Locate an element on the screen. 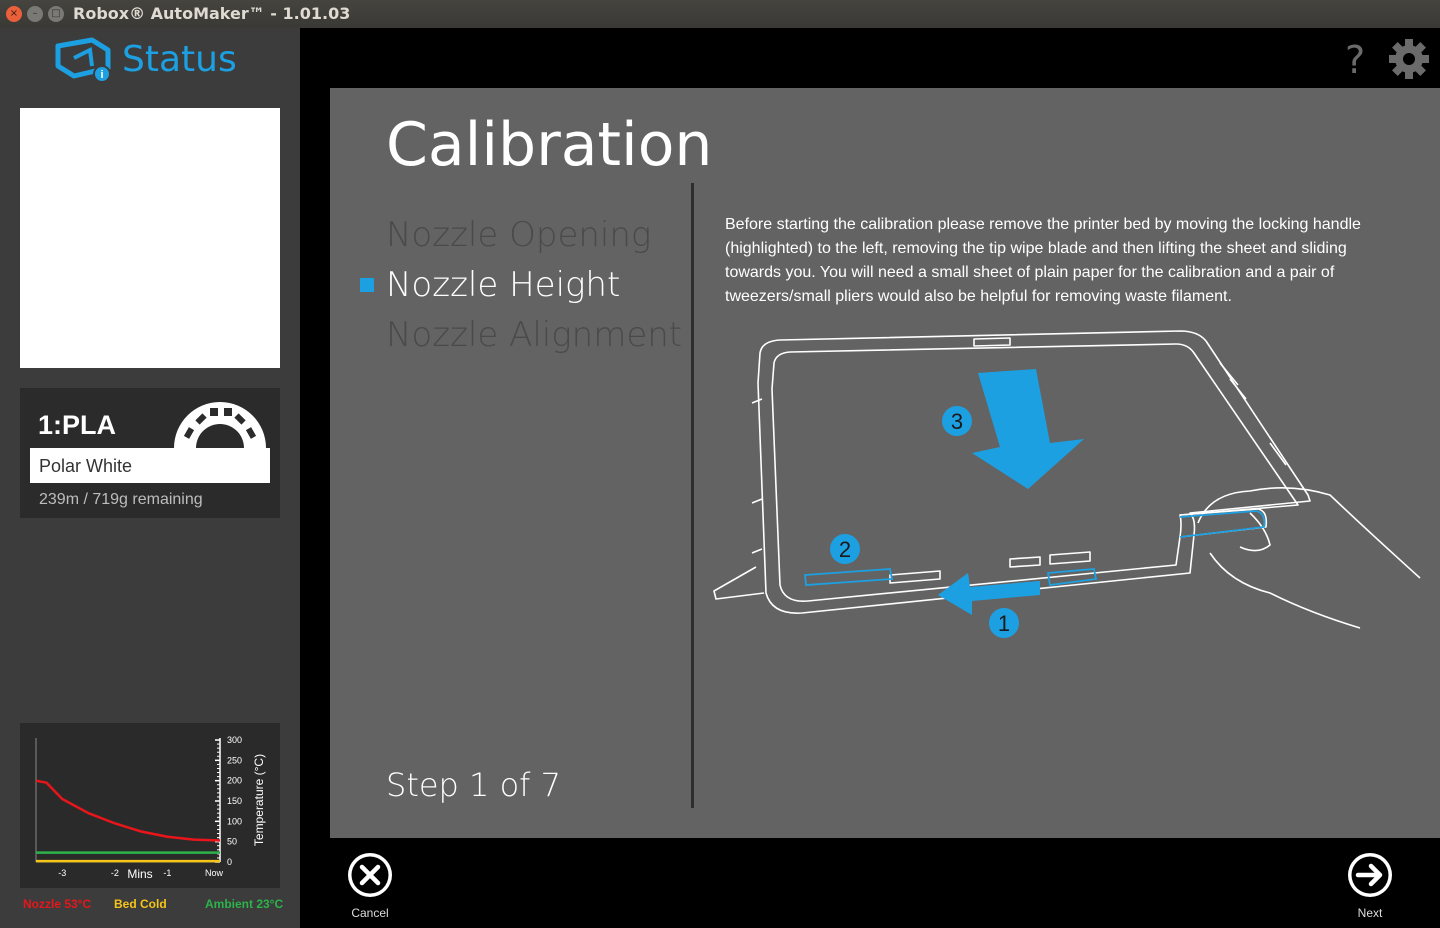 This screenshot has width=1440, height=928. printer-status-icon: i is located at coordinates (83, 59).